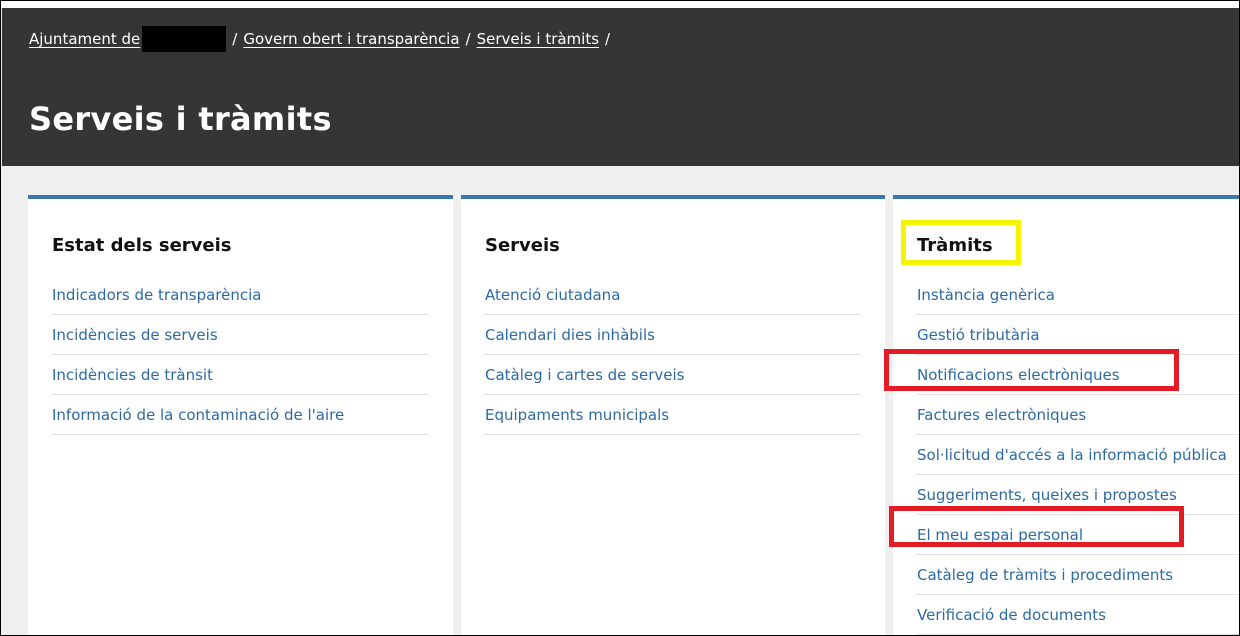 This screenshot has width=1240, height=636. I want to click on link-instancia-generica: Instància genèrica, so click(986, 295).